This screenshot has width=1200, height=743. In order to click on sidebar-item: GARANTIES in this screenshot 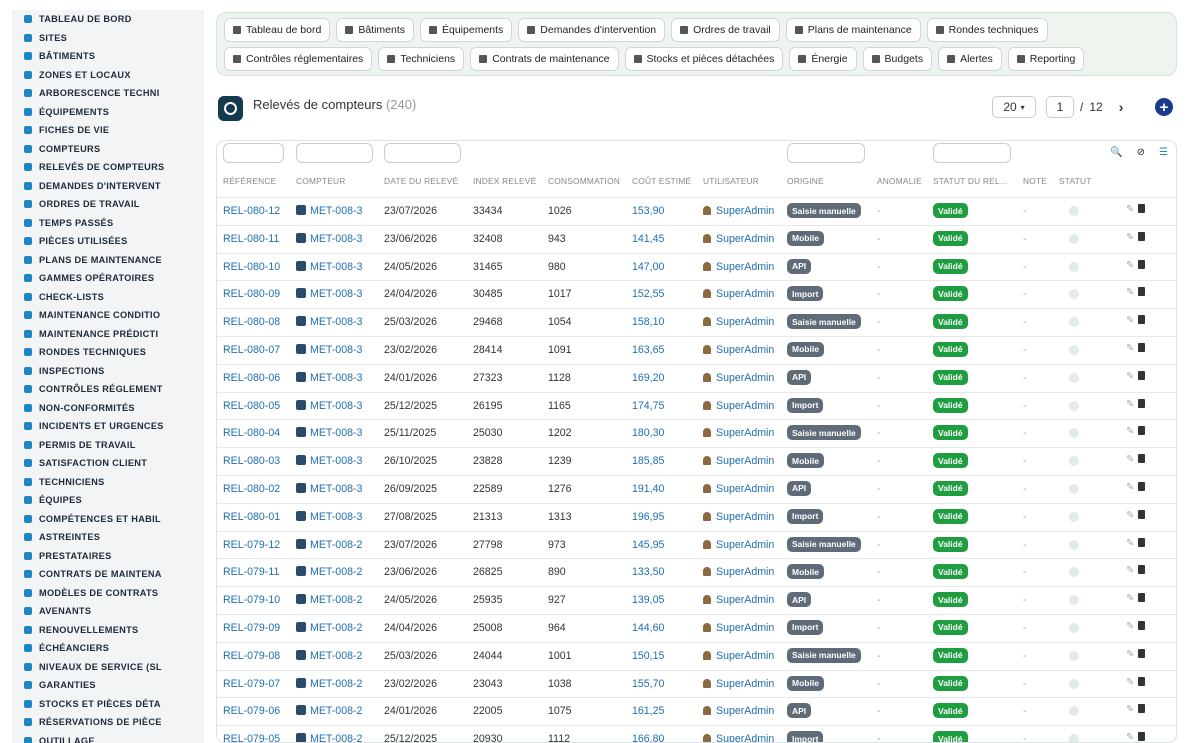, I will do `click(108, 685)`.